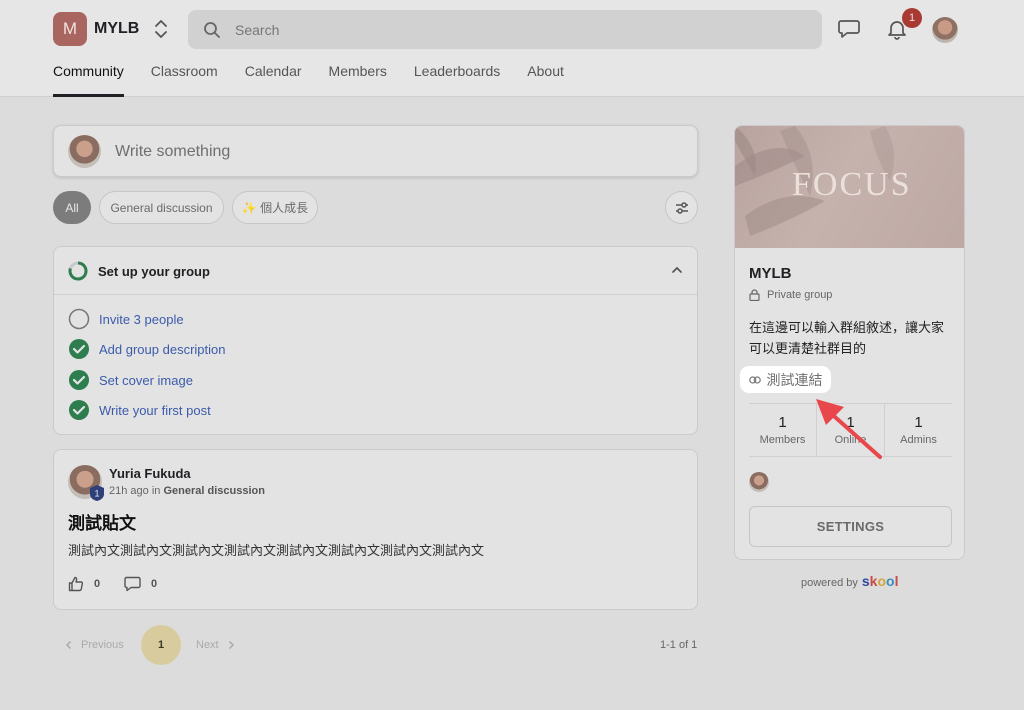 This screenshot has width=1024, height=710. Describe the element at coordinates (276, 550) in the screenshot. I see `post-body: 測試內文測試內文測試內文測試內文測試內文測試內文測試內文測試內文` at that location.